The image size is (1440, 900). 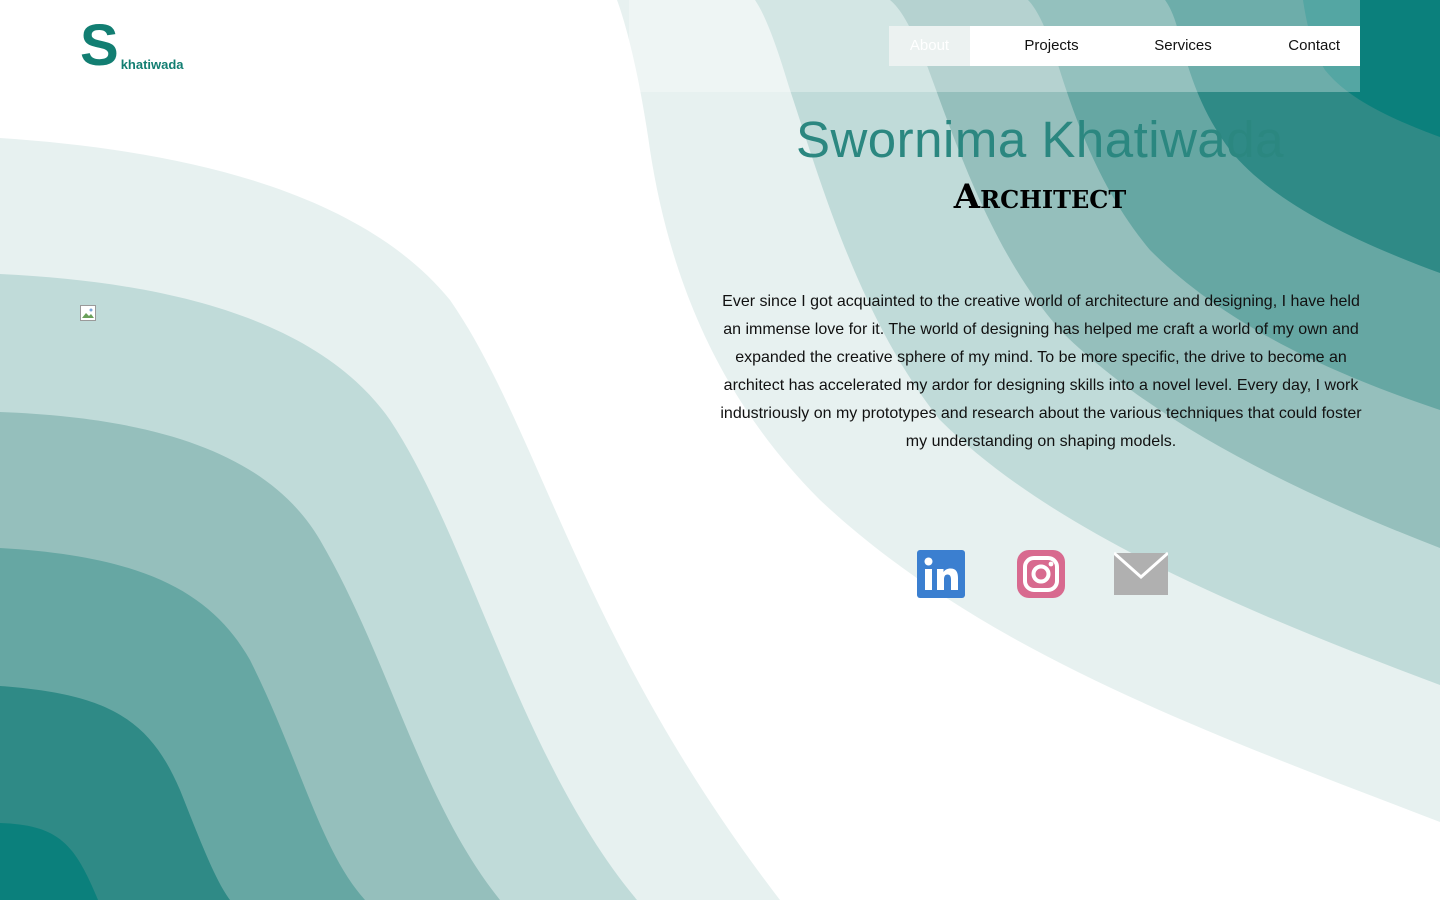 I want to click on nav-contact: Contact, so click(x=1296, y=46).